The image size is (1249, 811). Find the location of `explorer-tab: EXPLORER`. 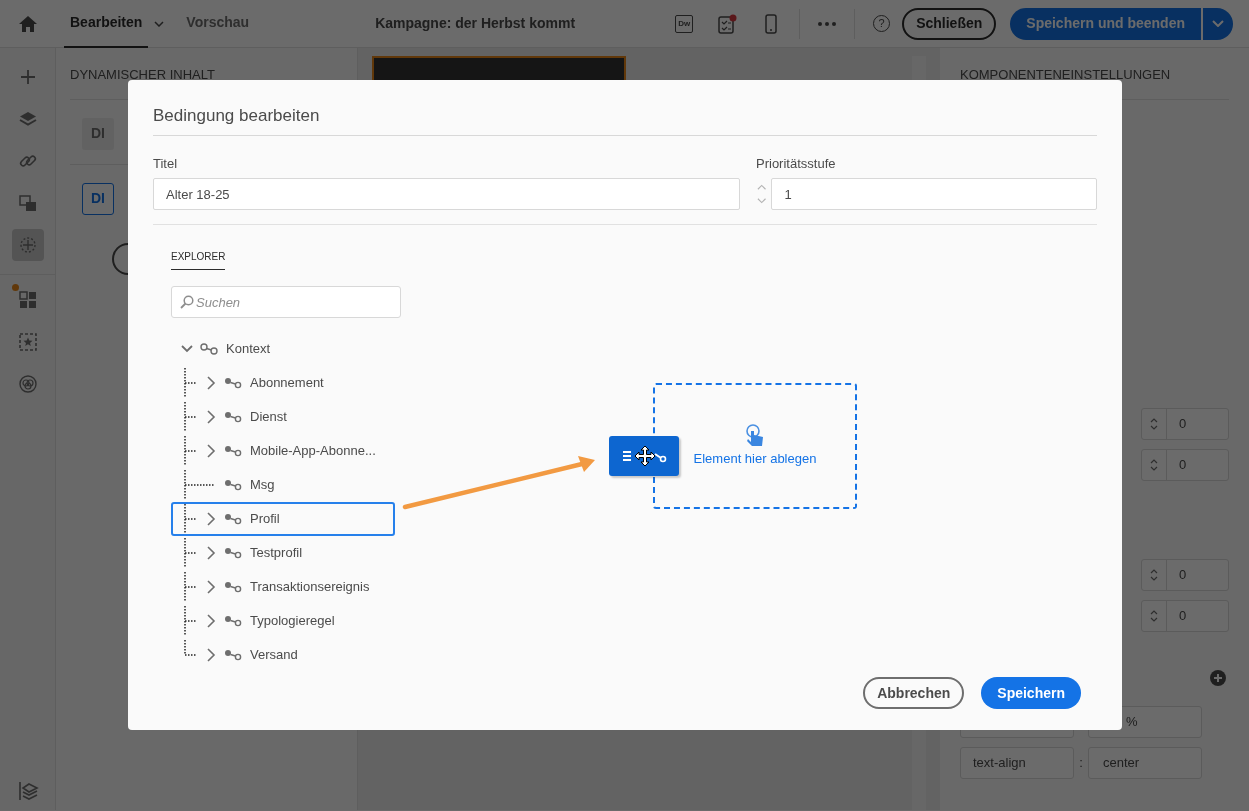

explorer-tab: EXPLORER is located at coordinates (198, 259).